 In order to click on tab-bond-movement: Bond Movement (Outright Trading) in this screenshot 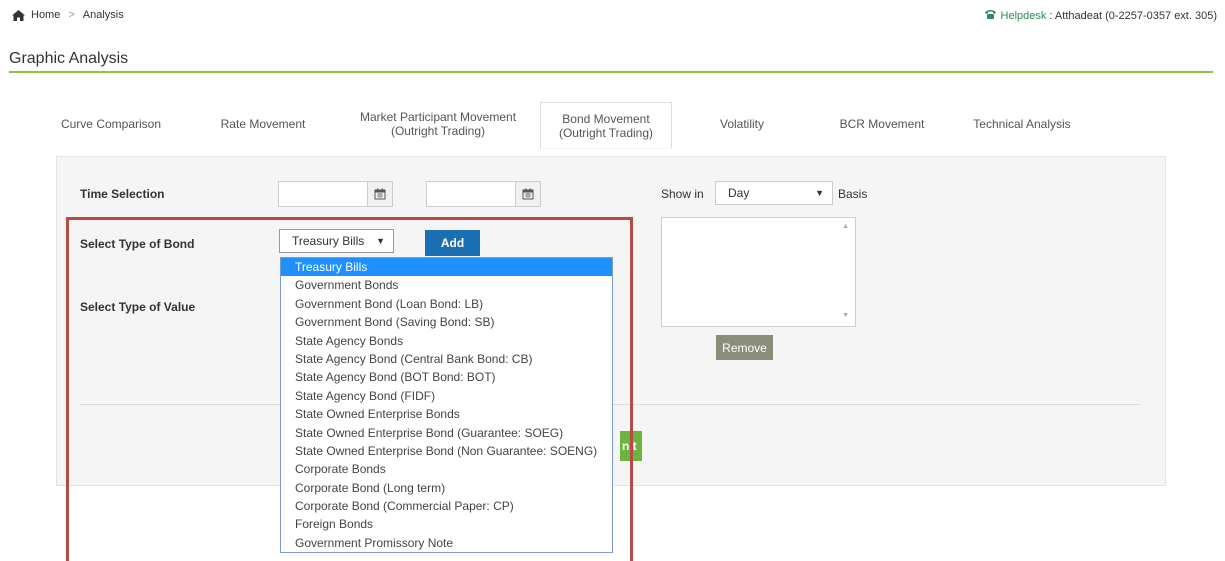, I will do `click(606, 125)`.